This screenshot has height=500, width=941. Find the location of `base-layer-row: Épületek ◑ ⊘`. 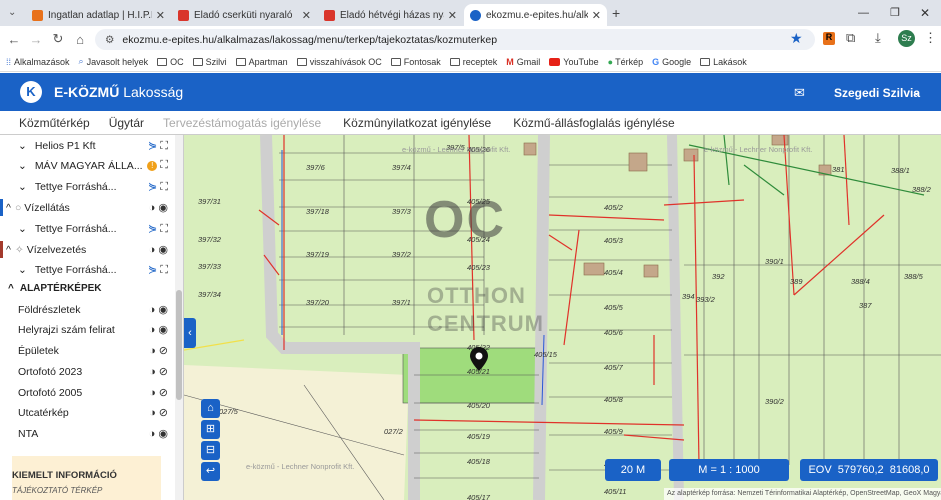

base-layer-row: Épületek ◑ ⊘ is located at coordinates (87, 350).